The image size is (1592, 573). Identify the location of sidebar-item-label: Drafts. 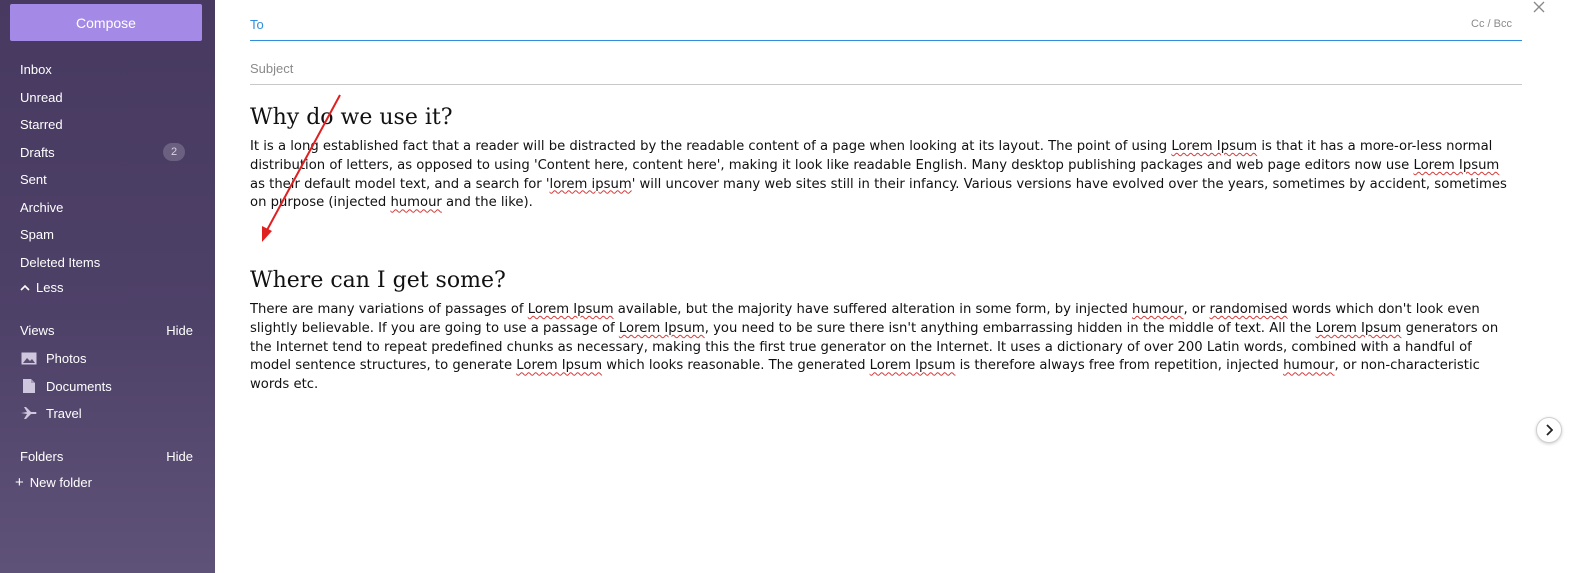
(37, 152).